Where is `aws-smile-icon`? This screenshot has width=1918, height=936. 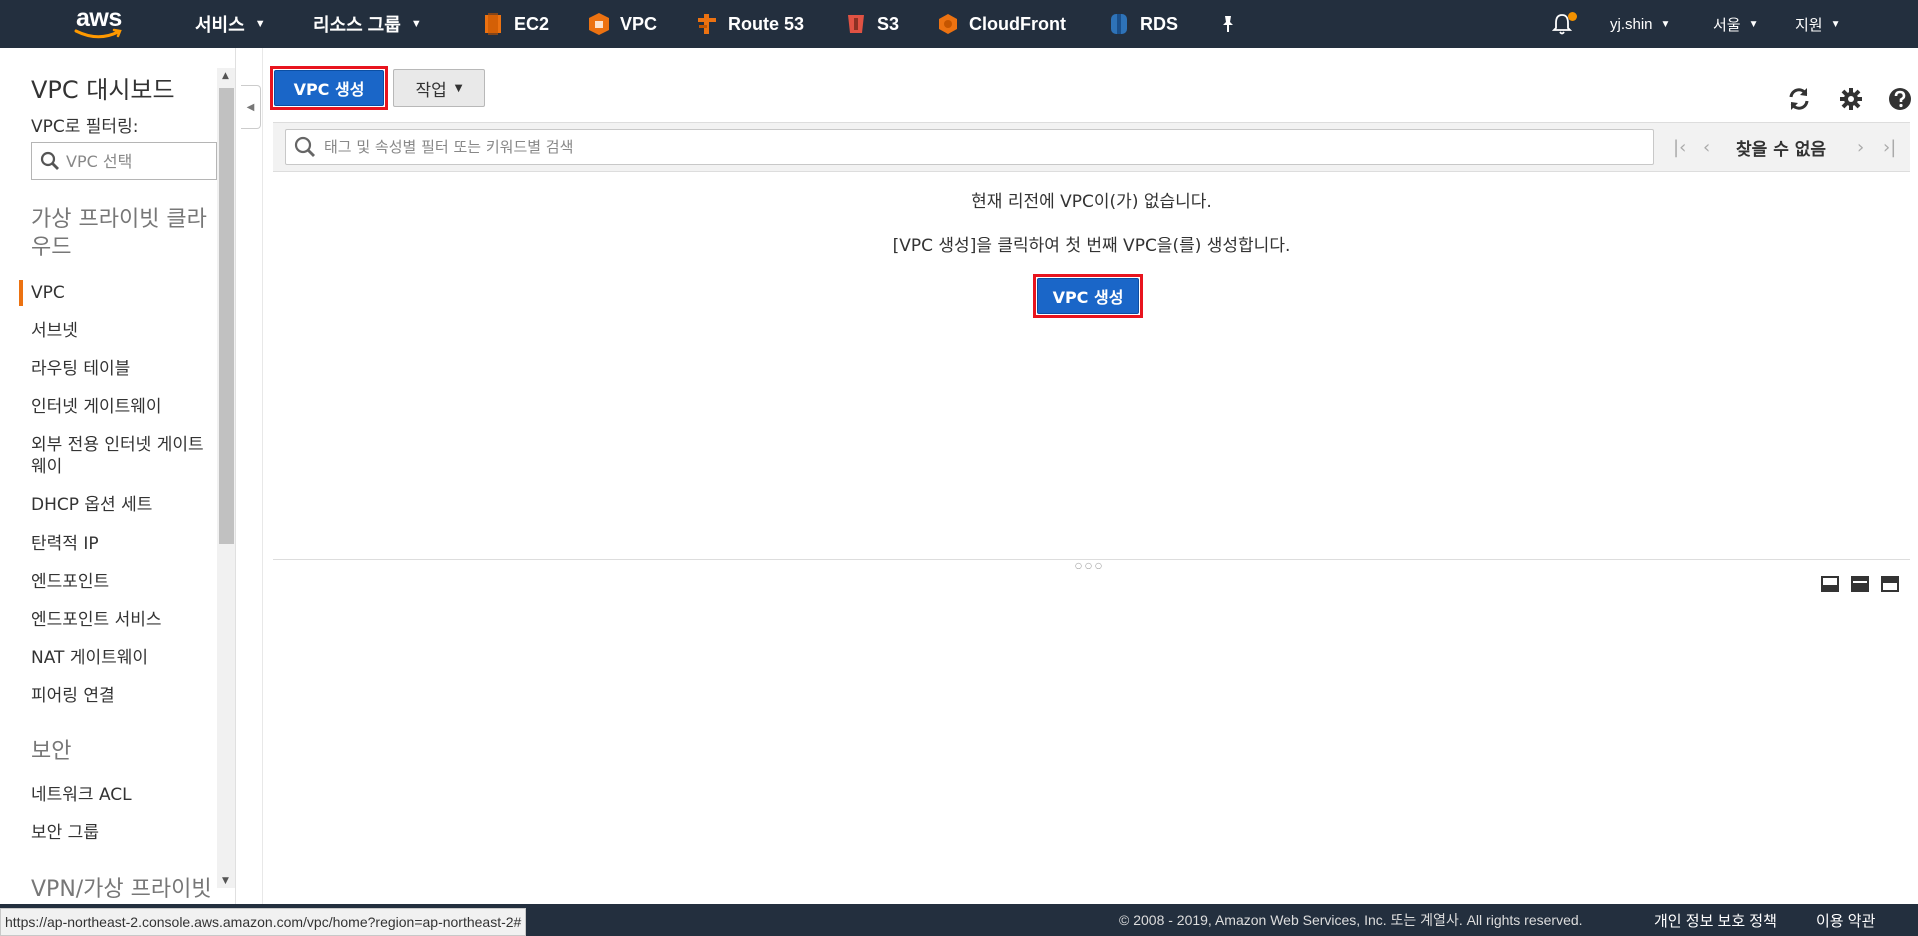
aws-smile-icon is located at coordinates (98, 33).